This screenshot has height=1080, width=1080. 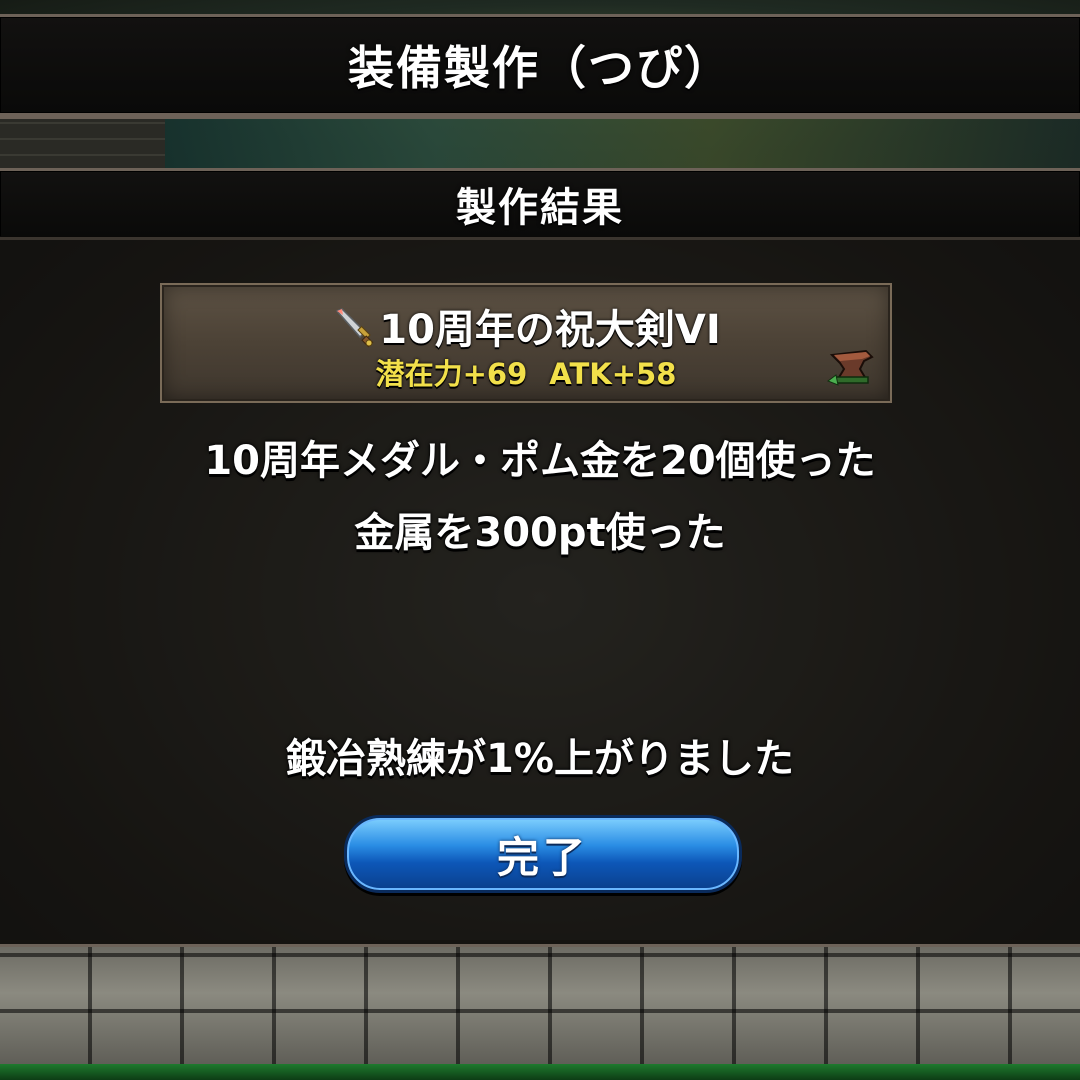 I want to click on stat-potential: 潜在力+69, so click(x=451, y=374).